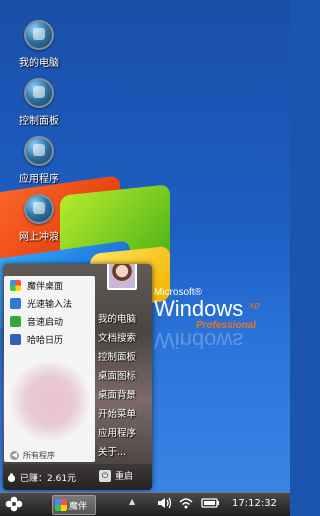 The image size is (320, 516). I want to click on power-icon: ⏻, so click(105, 475).